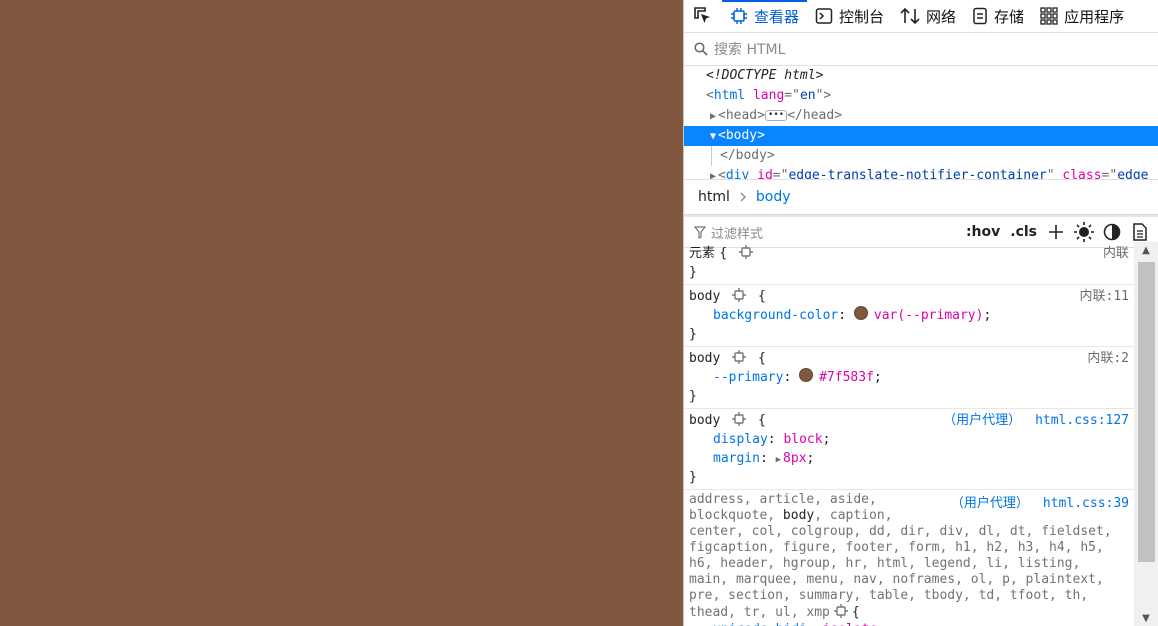 This screenshot has width=1158, height=626. I want to click on rule-source: 内联, so click(1116, 253).